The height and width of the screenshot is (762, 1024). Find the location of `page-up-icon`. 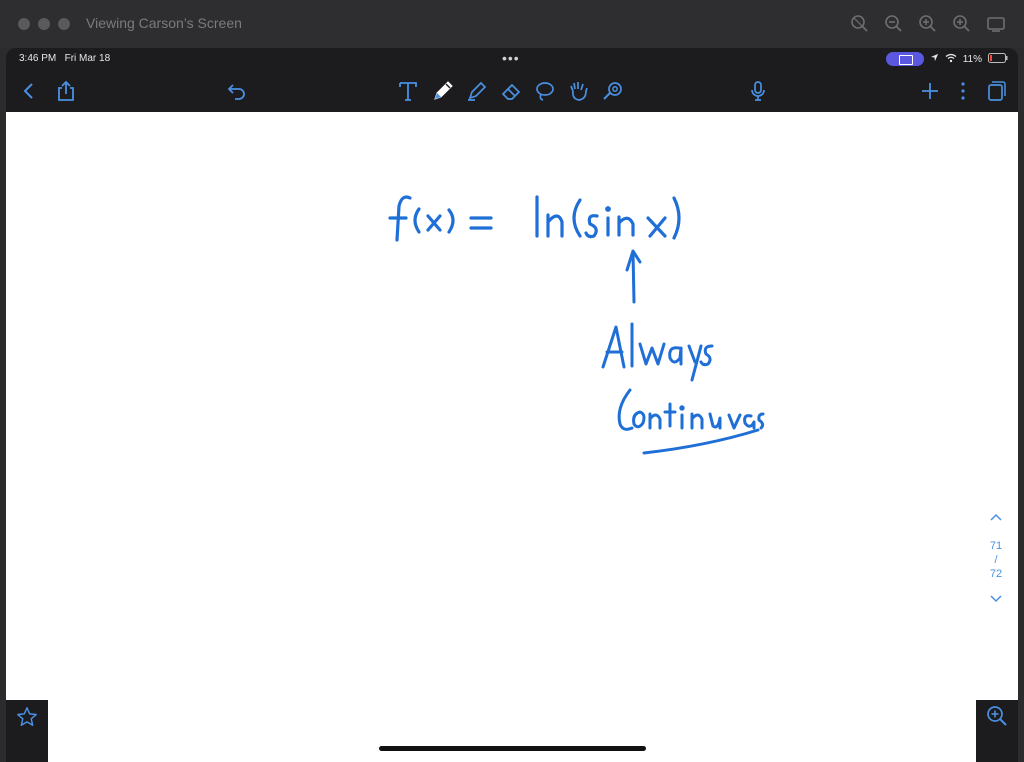

page-up-icon is located at coordinates (996, 518).